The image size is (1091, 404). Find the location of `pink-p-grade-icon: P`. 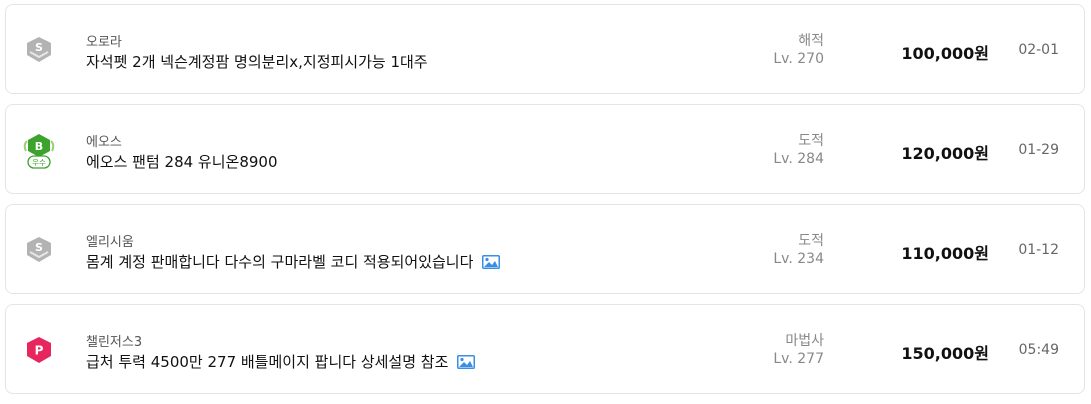

pink-p-grade-icon: P is located at coordinates (39, 350).